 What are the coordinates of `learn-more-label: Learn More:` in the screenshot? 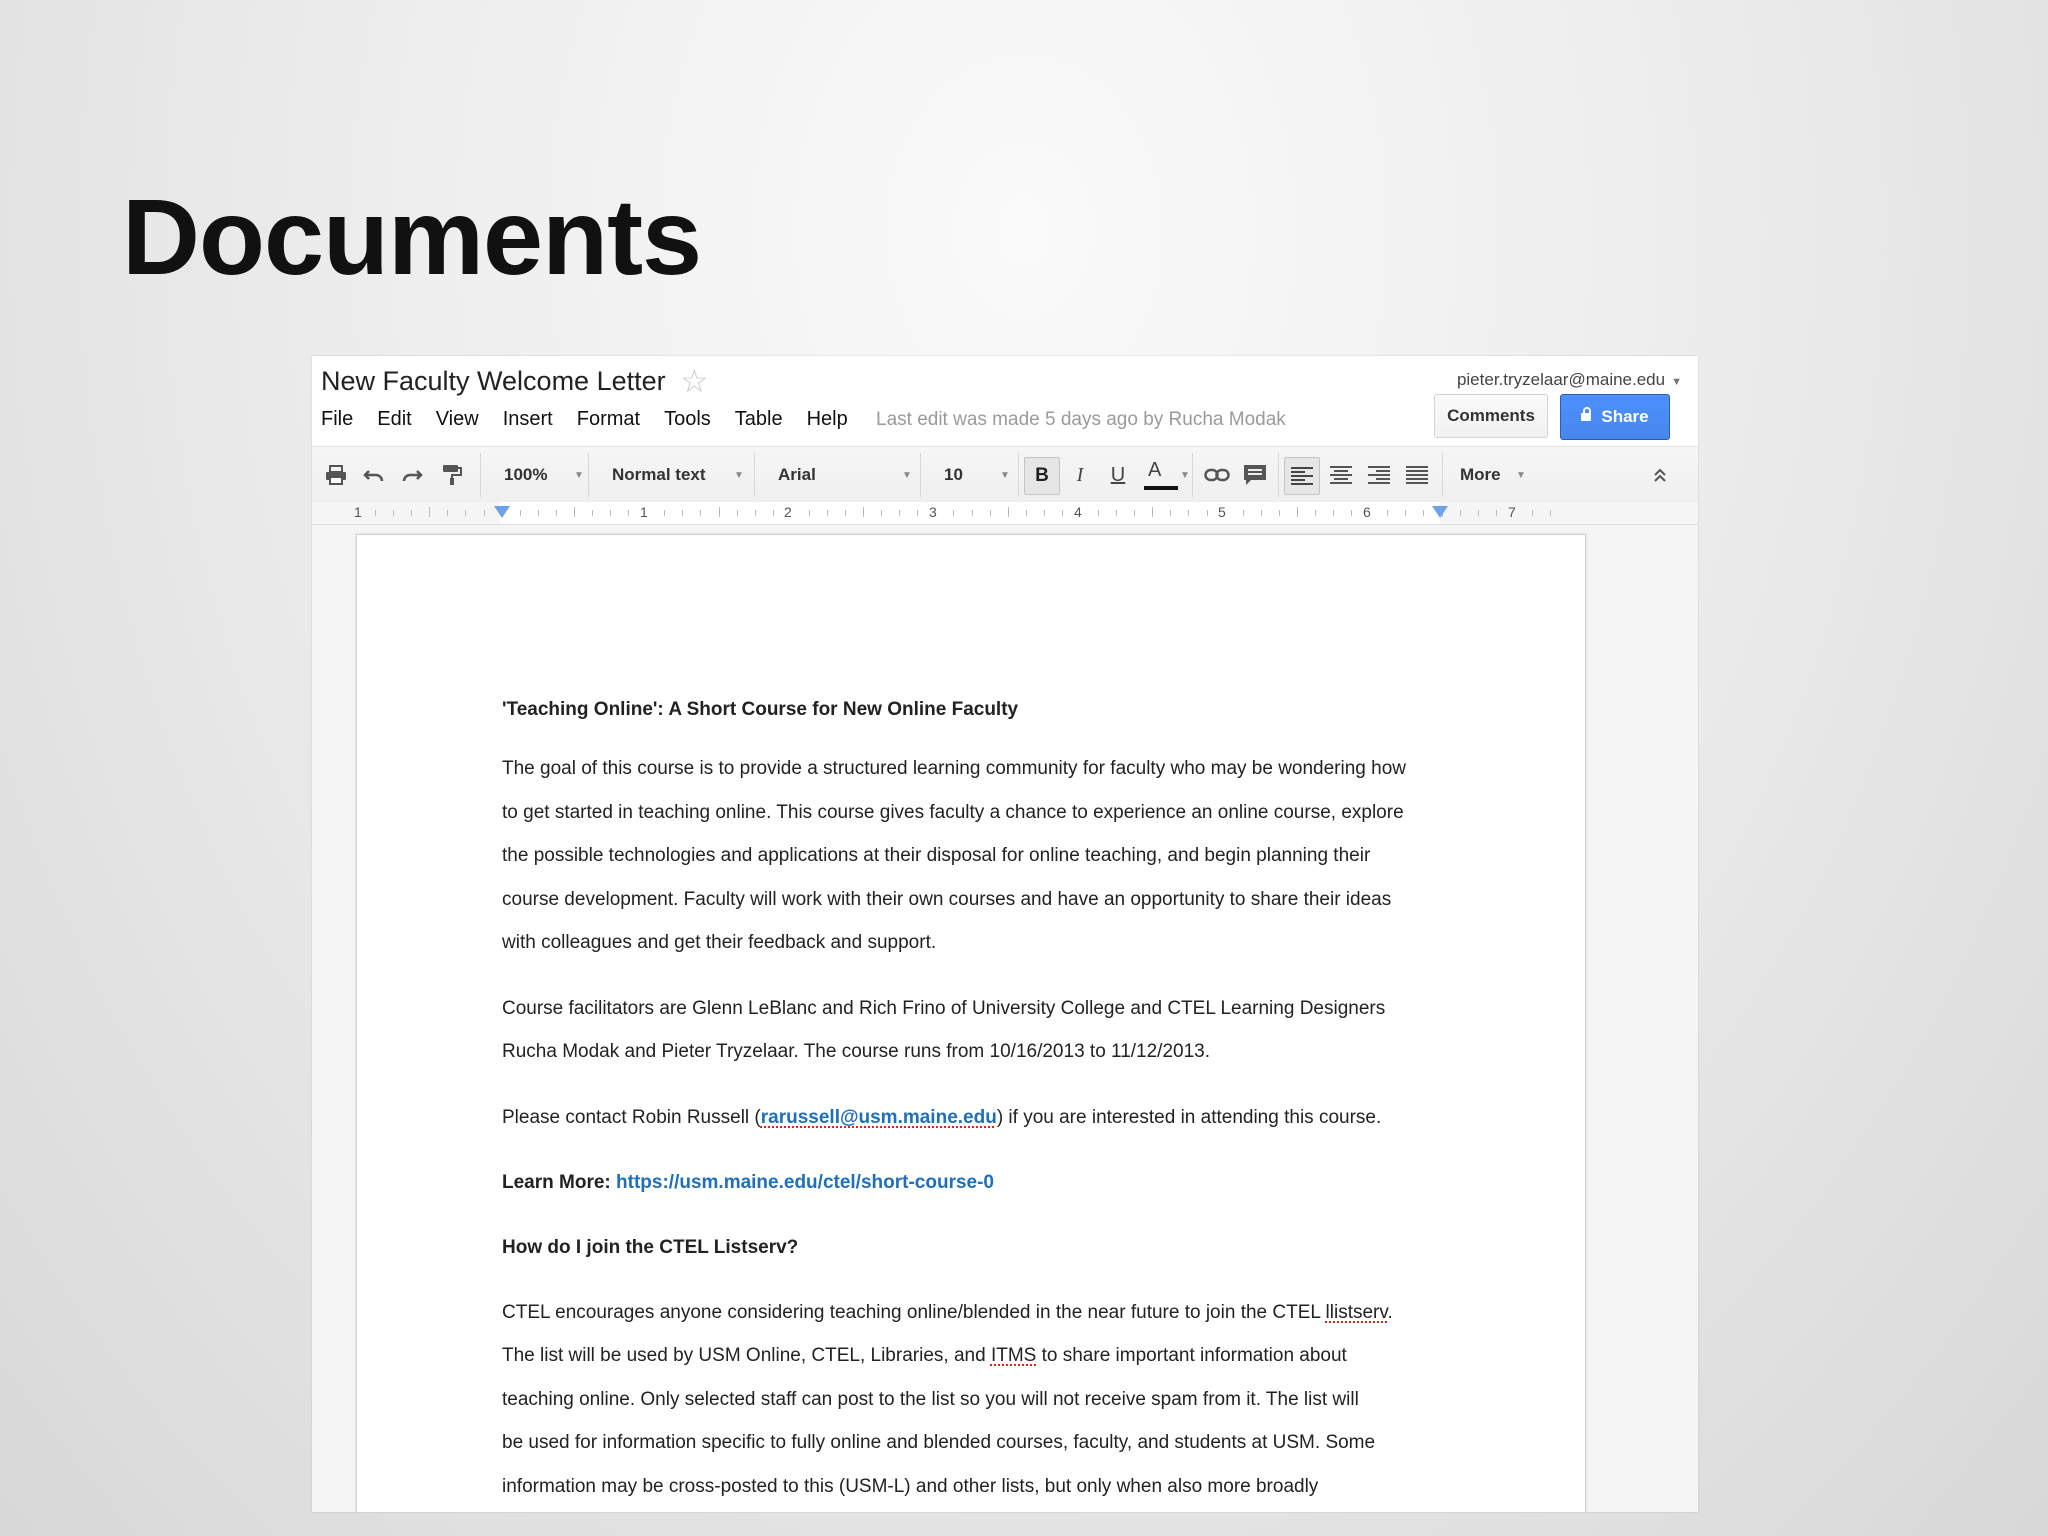 It's located at (556, 1182).